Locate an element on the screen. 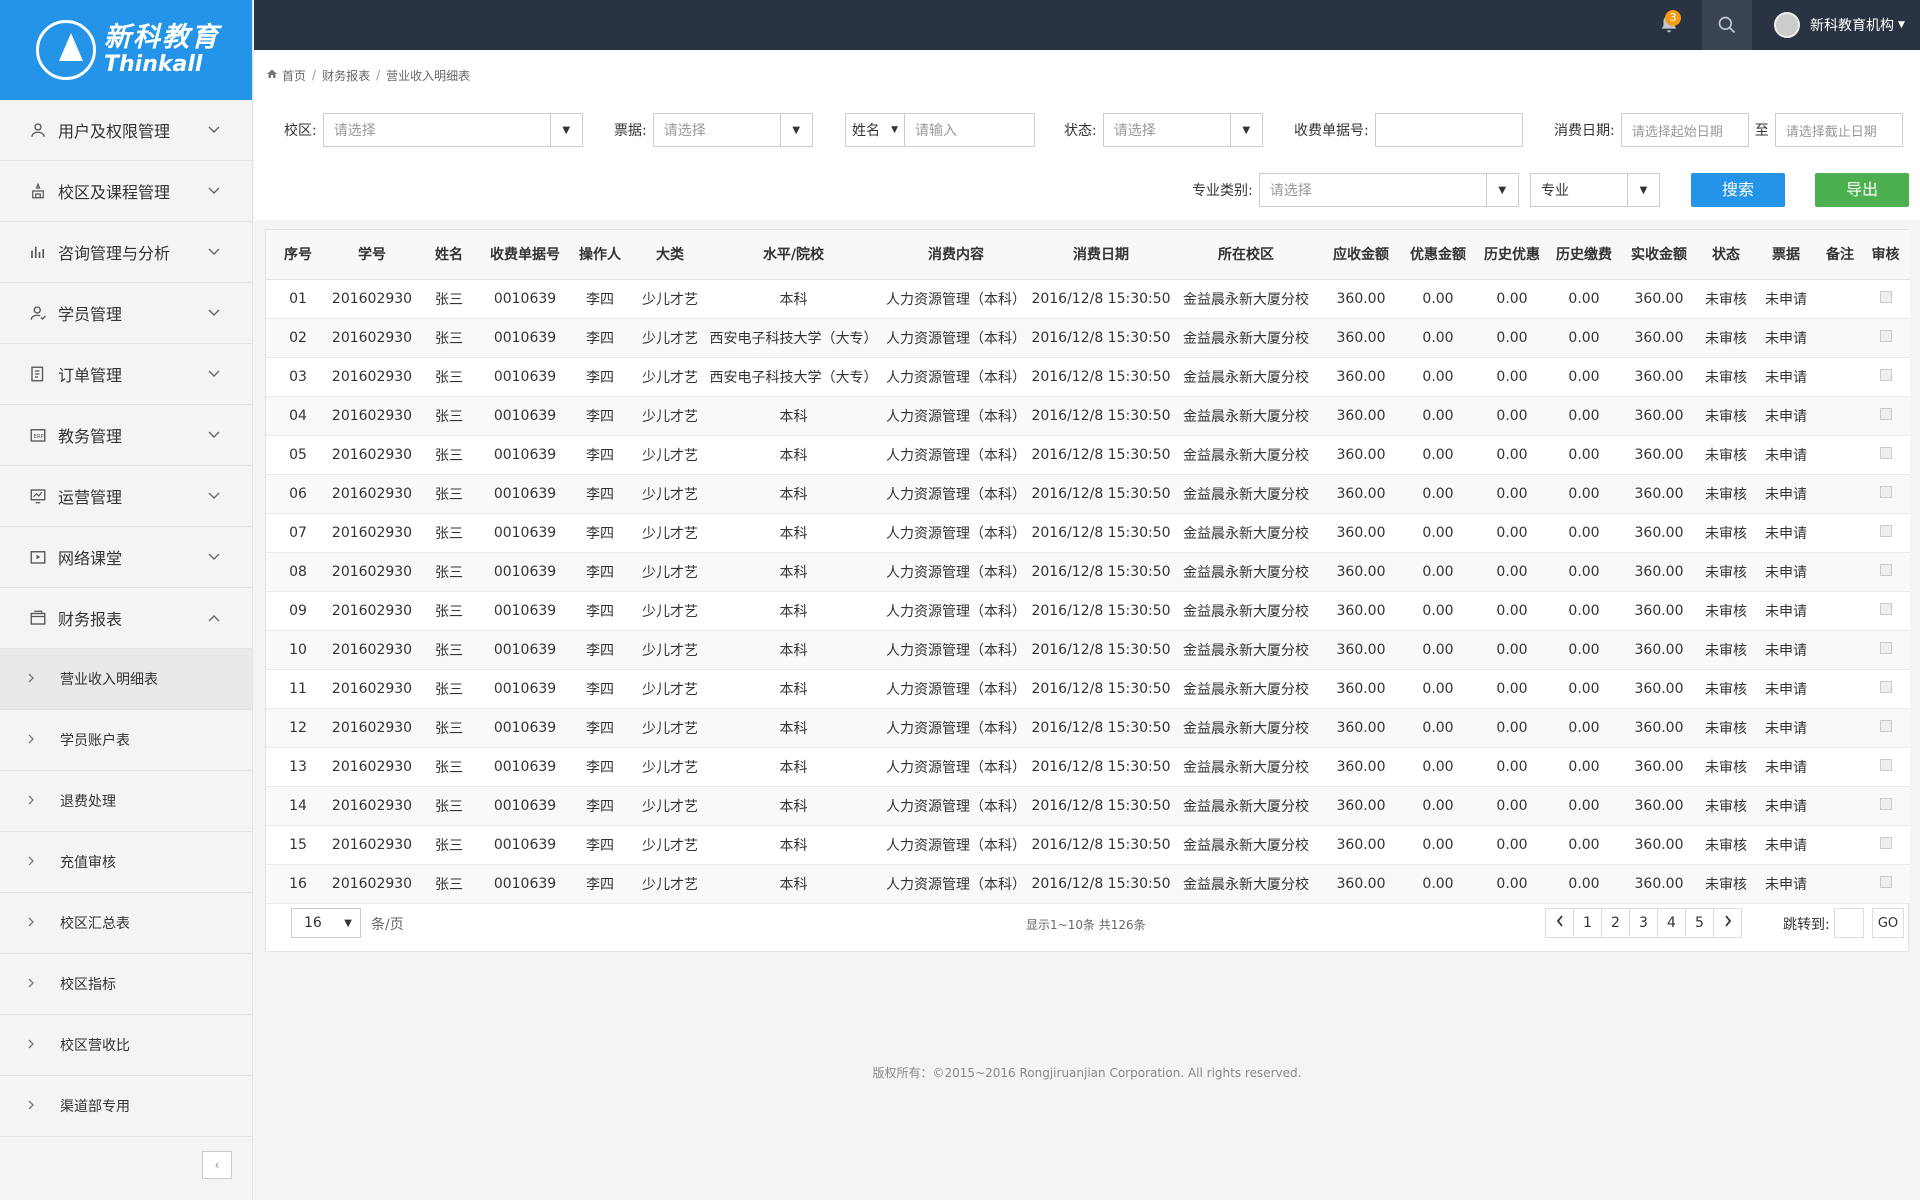 The width and height of the screenshot is (1920, 1200). sidebar-item-3: 学员管理 is located at coordinates (126, 313).